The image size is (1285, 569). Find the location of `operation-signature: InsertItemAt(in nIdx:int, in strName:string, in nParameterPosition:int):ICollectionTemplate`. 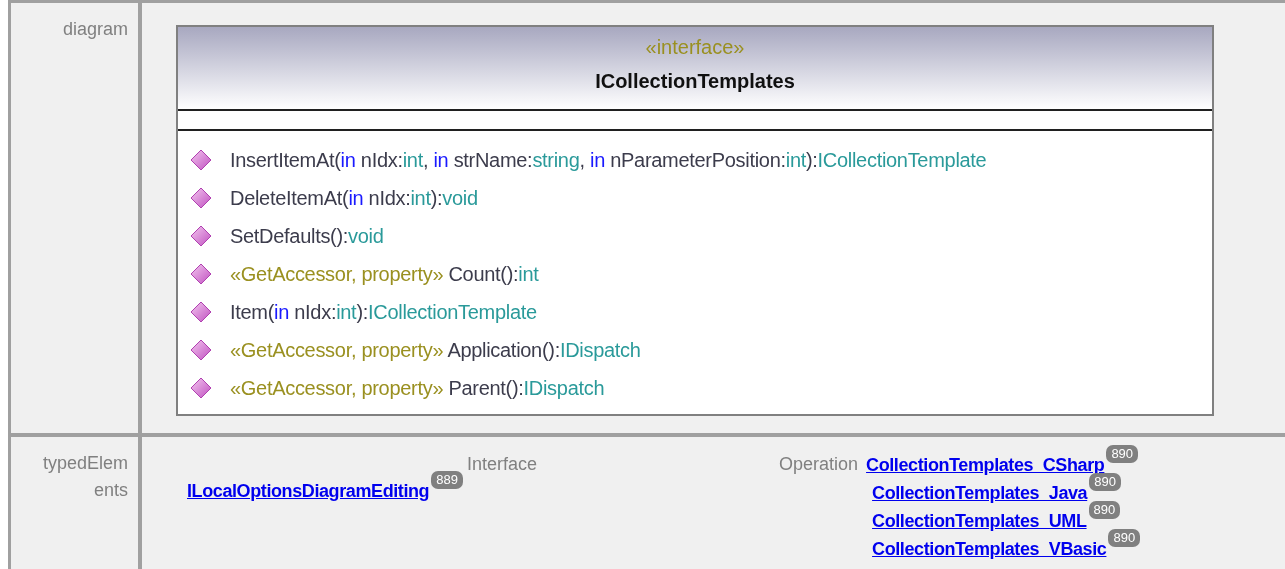

operation-signature: InsertItemAt(in nIdx:int, in strName:string, in nParameterPosition:int):ICollectionTemplate is located at coordinates (608, 160).